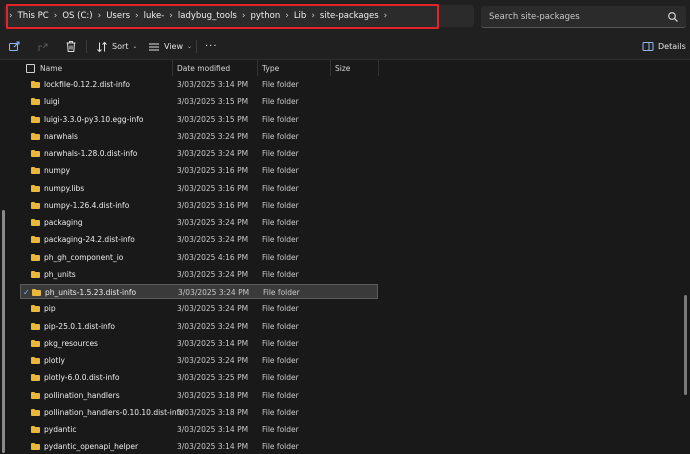 This screenshot has width=690, height=454. I want to click on search-input: Search site-packages, so click(583, 17).